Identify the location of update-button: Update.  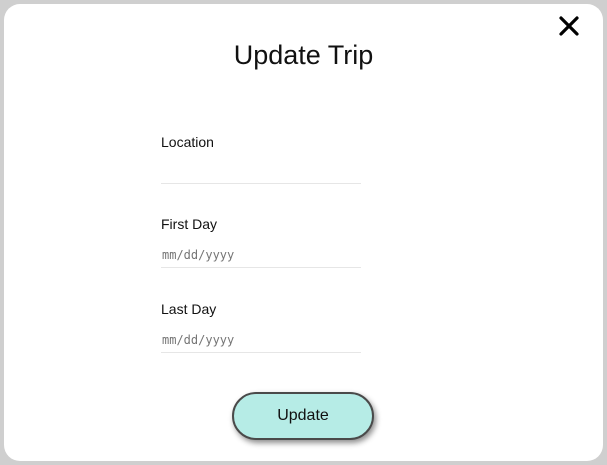
(303, 416).